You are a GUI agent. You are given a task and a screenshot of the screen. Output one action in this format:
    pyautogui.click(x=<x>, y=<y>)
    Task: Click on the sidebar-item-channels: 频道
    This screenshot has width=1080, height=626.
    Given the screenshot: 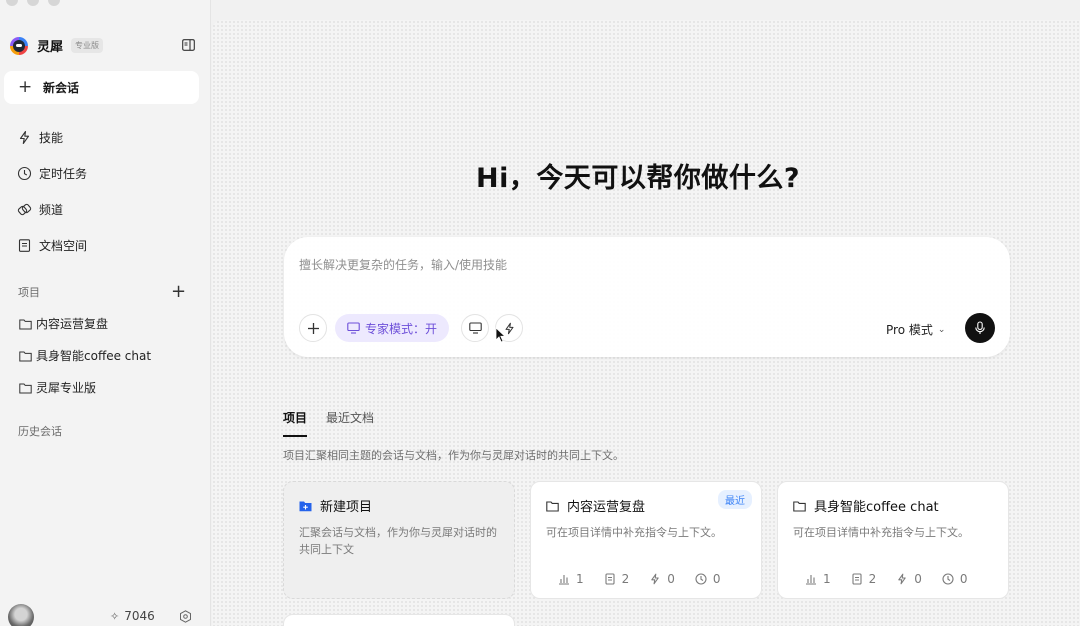 What is the action you would take?
    pyautogui.click(x=40, y=209)
    